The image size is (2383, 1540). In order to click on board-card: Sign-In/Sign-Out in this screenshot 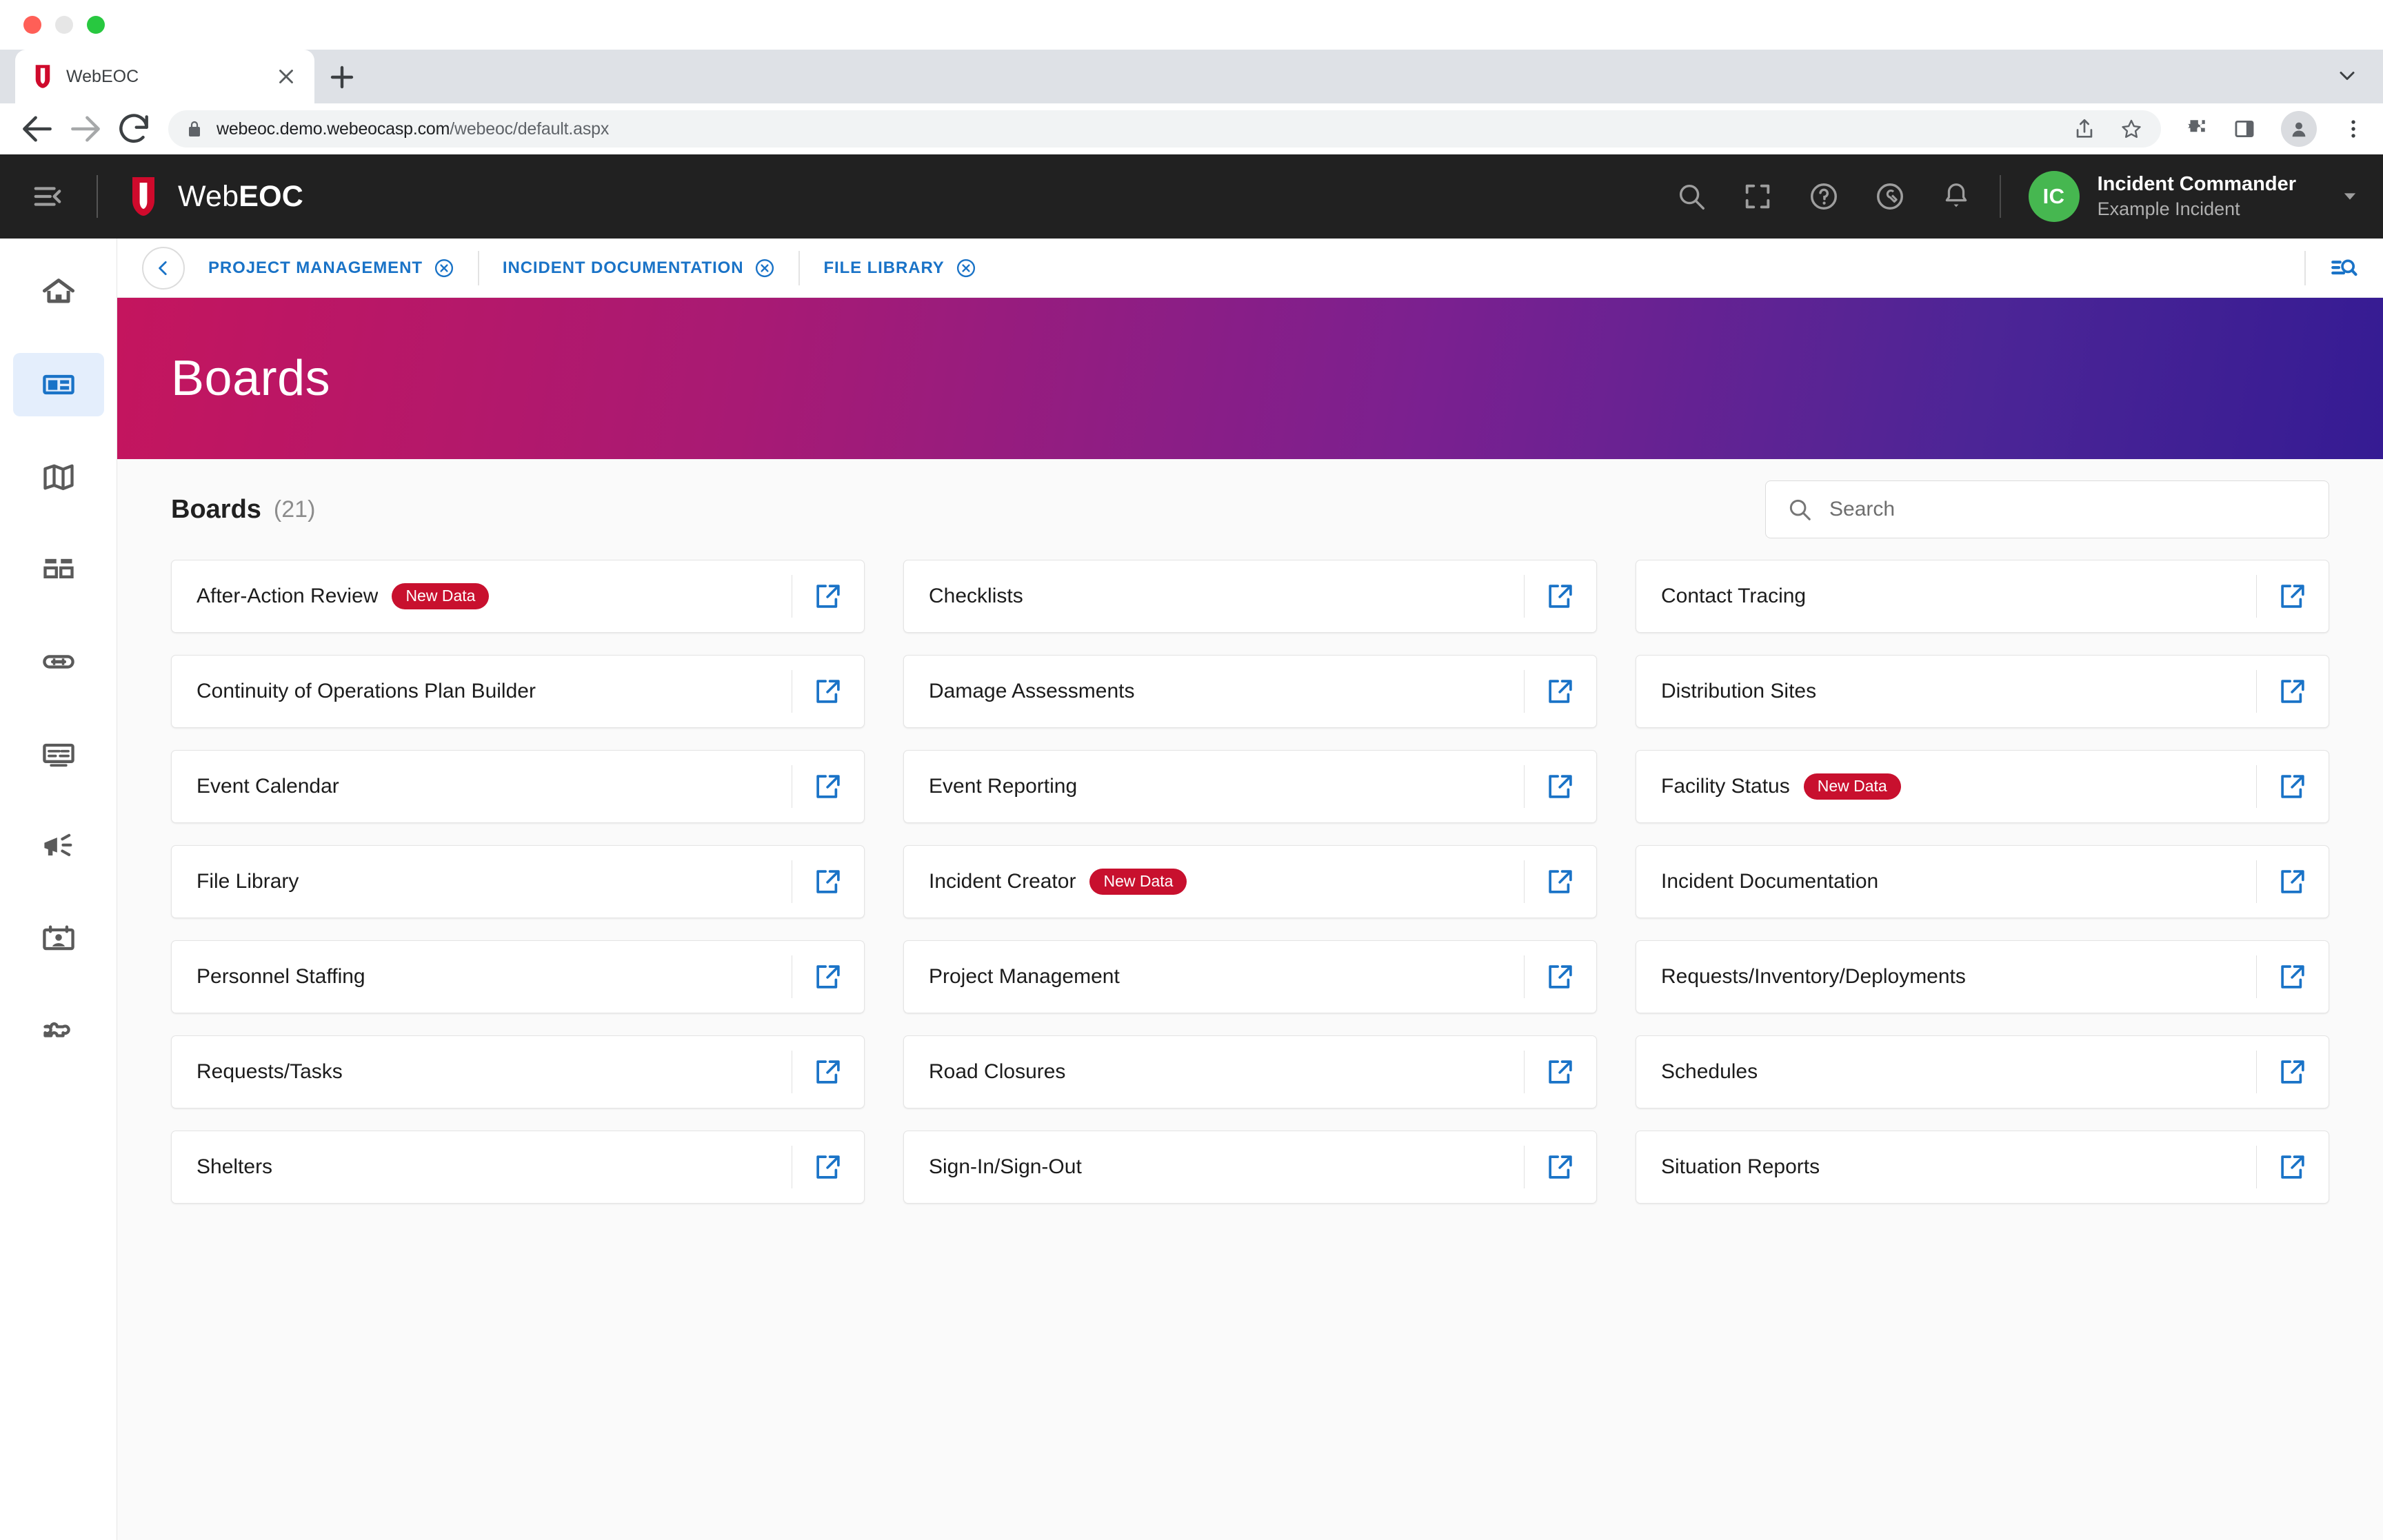, I will do `click(1250, 1168)`.